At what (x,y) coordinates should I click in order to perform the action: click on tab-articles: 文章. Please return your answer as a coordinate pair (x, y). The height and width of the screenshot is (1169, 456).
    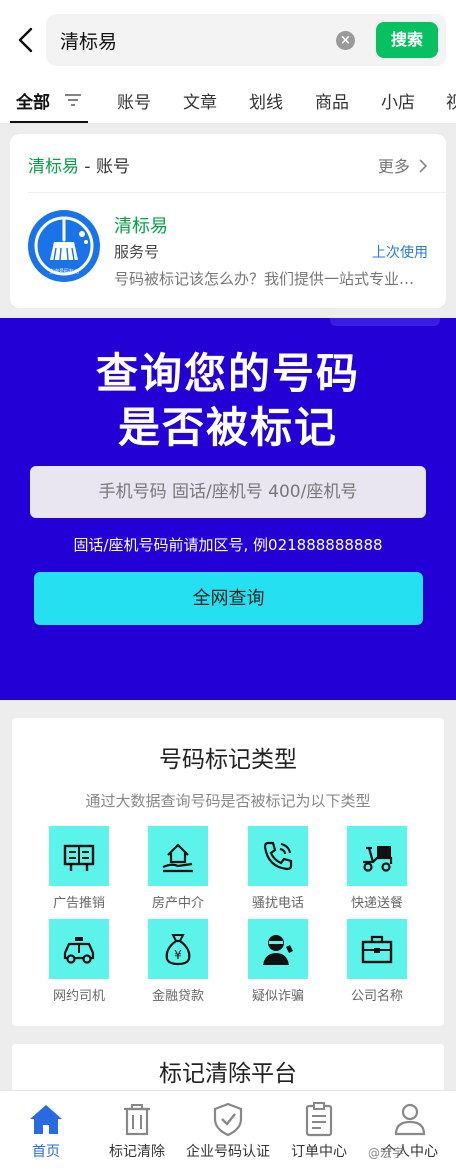
    Looking at the image, I should click on (200, 100).